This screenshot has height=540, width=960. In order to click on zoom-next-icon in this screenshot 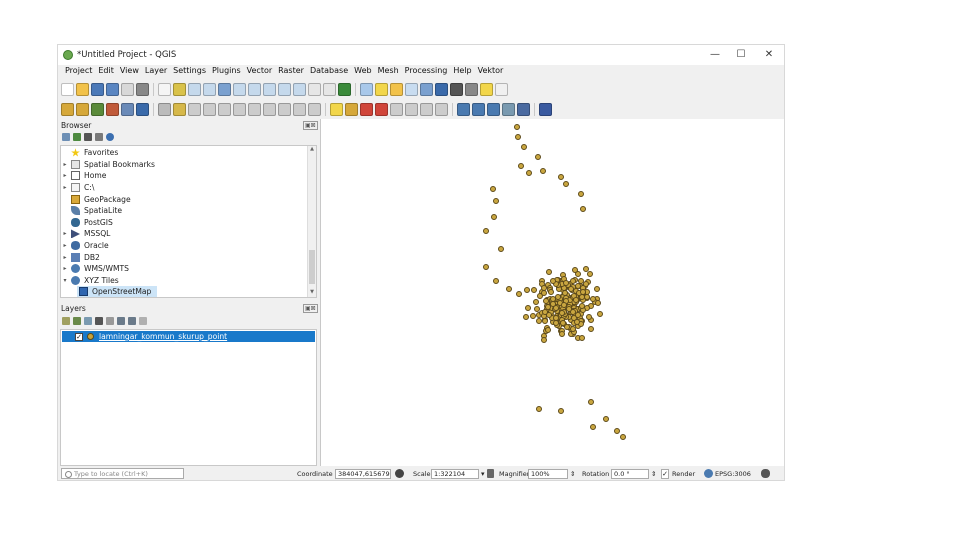, I will do `click(299, 89)`.